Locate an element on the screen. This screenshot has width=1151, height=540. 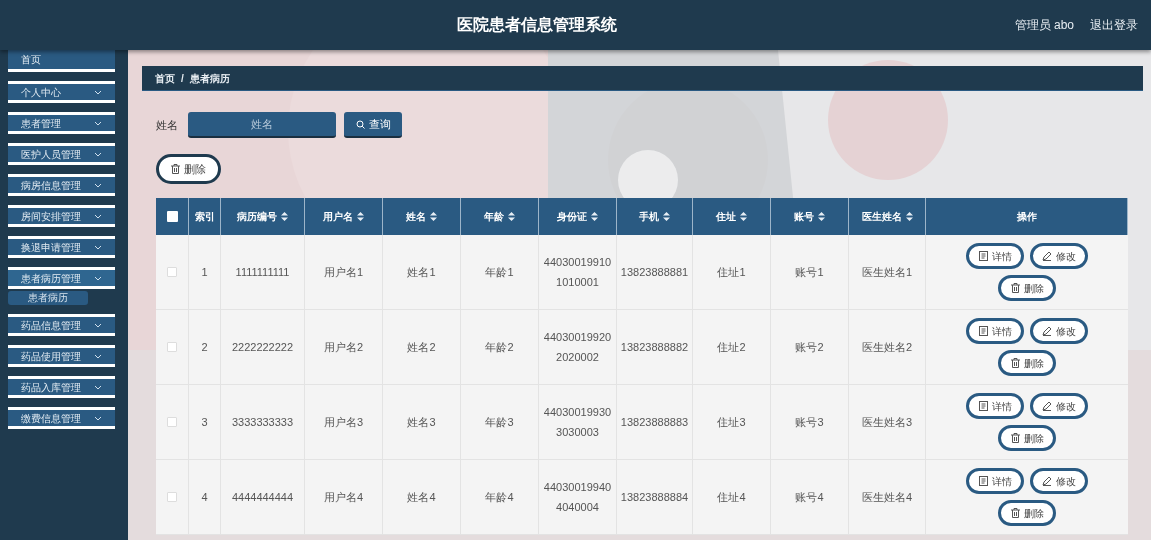
table-cell: 3 is located at coordinates (205, 422).